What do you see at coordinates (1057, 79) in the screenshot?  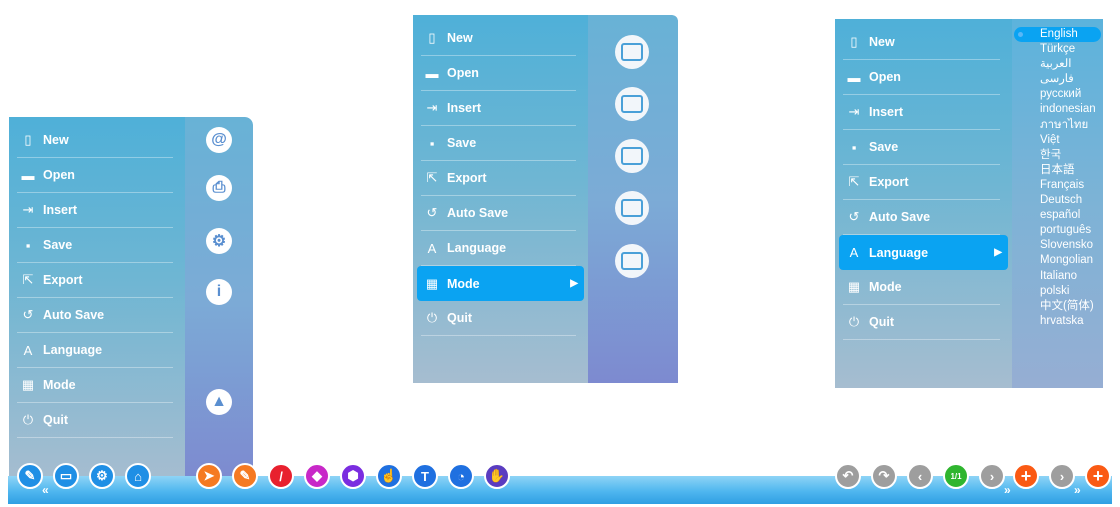 I see `language-option: فارسی` at bounding box center [1057, 79].